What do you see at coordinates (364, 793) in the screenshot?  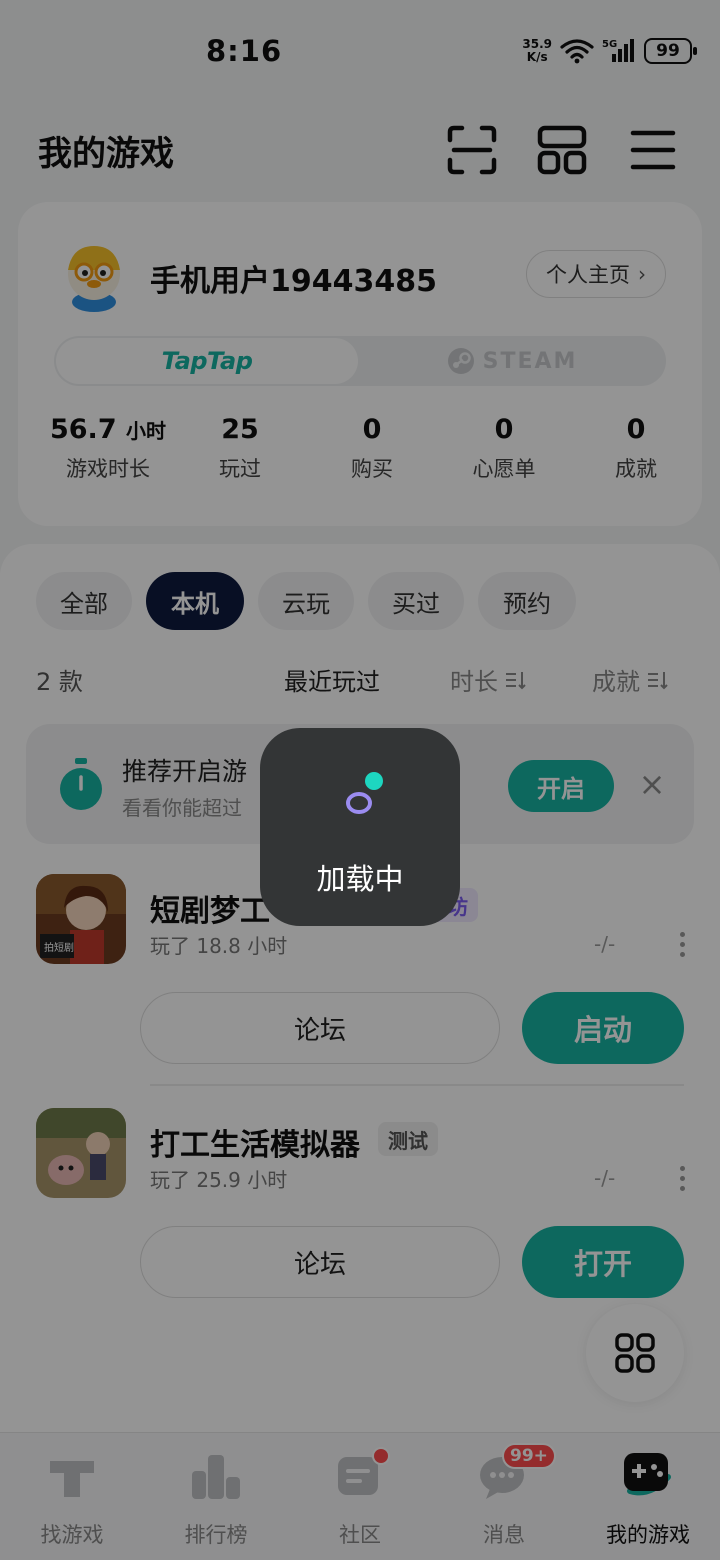 I see `loading-spinner-icon` at bounding box center [364, 793].